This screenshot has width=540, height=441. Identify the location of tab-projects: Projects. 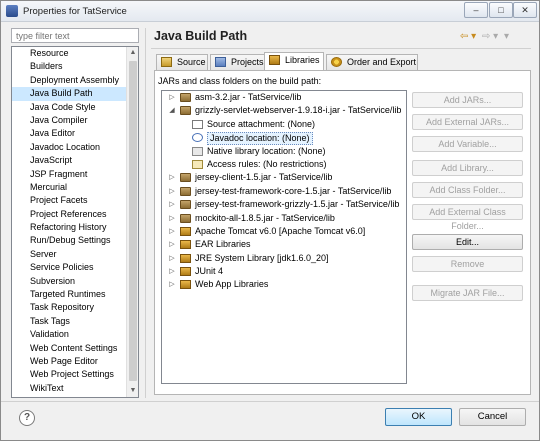
(238, 62).